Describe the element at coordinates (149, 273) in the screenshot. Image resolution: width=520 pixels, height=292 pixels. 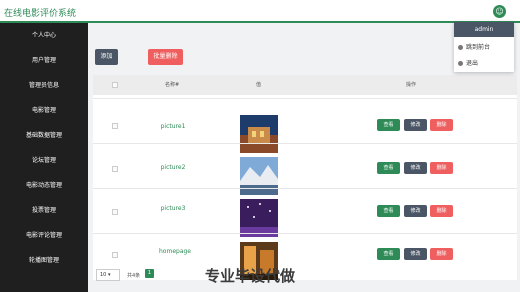
I see `page-number-button: 1` at that location.